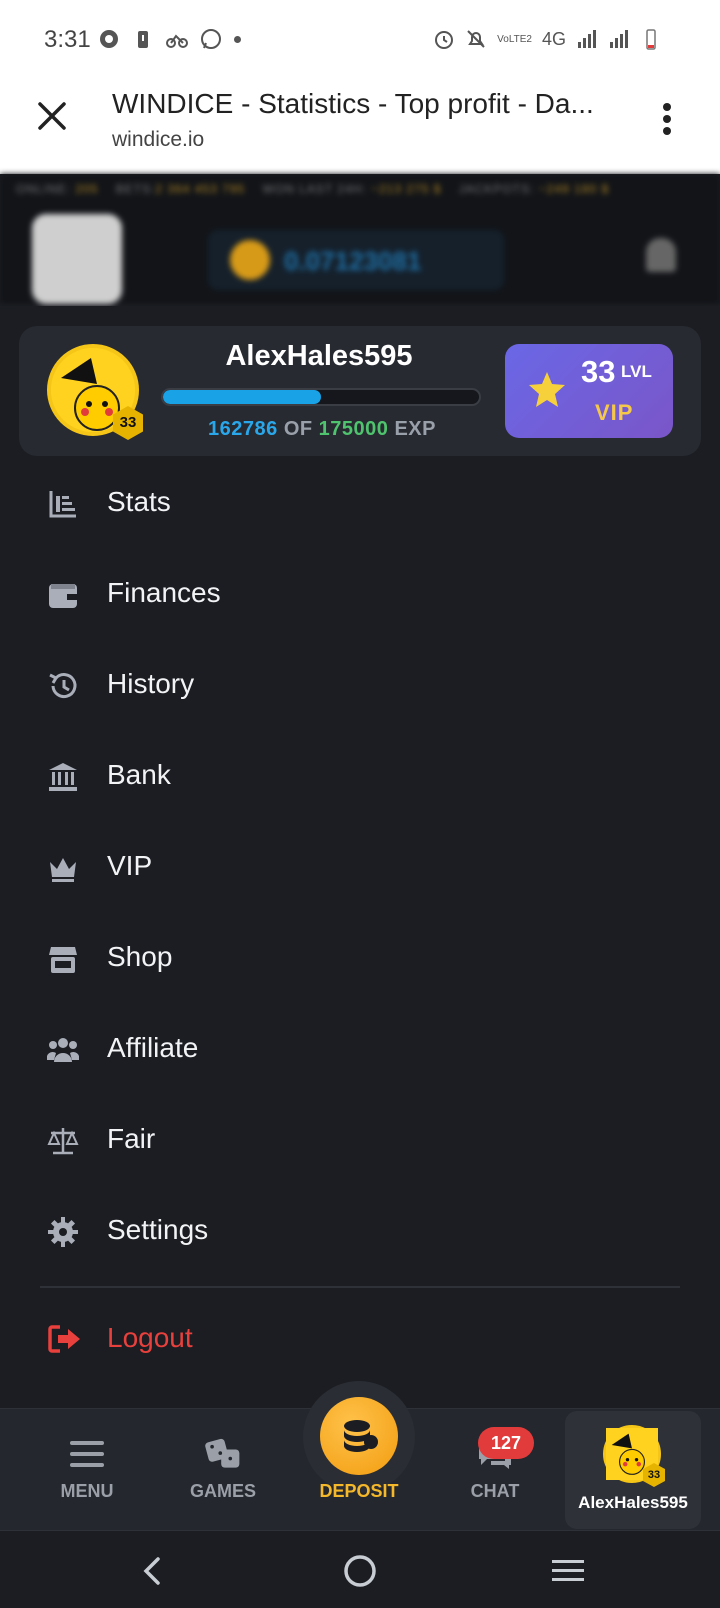 The height and width of the screenshot is (1608, 720). Describe the element at coordinates (139, 774) in the screenshot. I see `menu-item-label: Bank` at that location.